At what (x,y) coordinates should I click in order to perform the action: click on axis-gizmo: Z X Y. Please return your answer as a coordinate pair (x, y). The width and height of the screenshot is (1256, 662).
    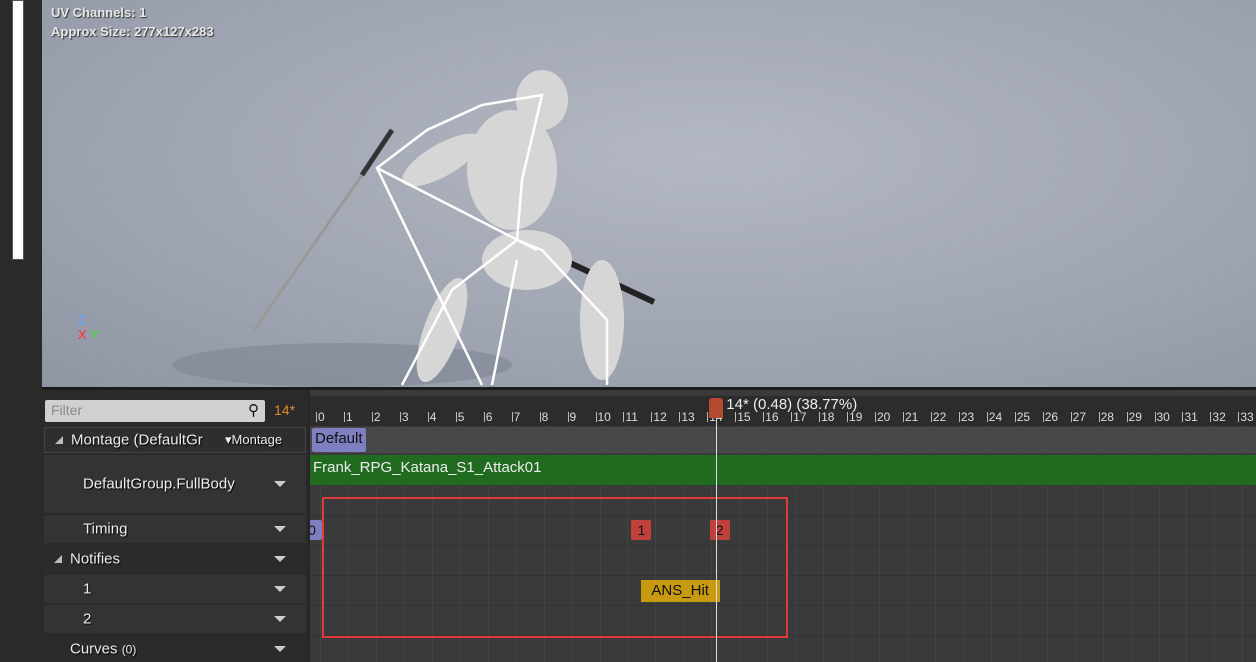
    Looking at the image, I should click on (88, 327).